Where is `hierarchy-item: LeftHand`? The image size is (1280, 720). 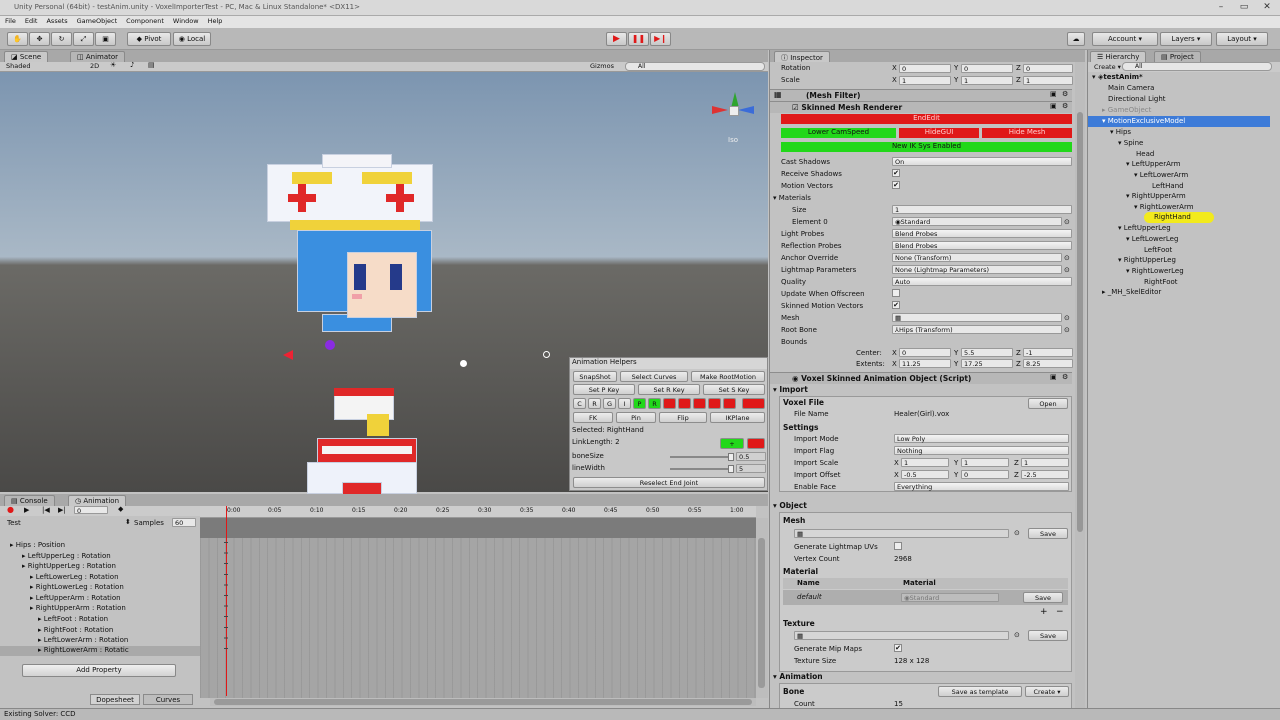 hierarchy-item: LeftHand is located at coordinates (1168, 186).